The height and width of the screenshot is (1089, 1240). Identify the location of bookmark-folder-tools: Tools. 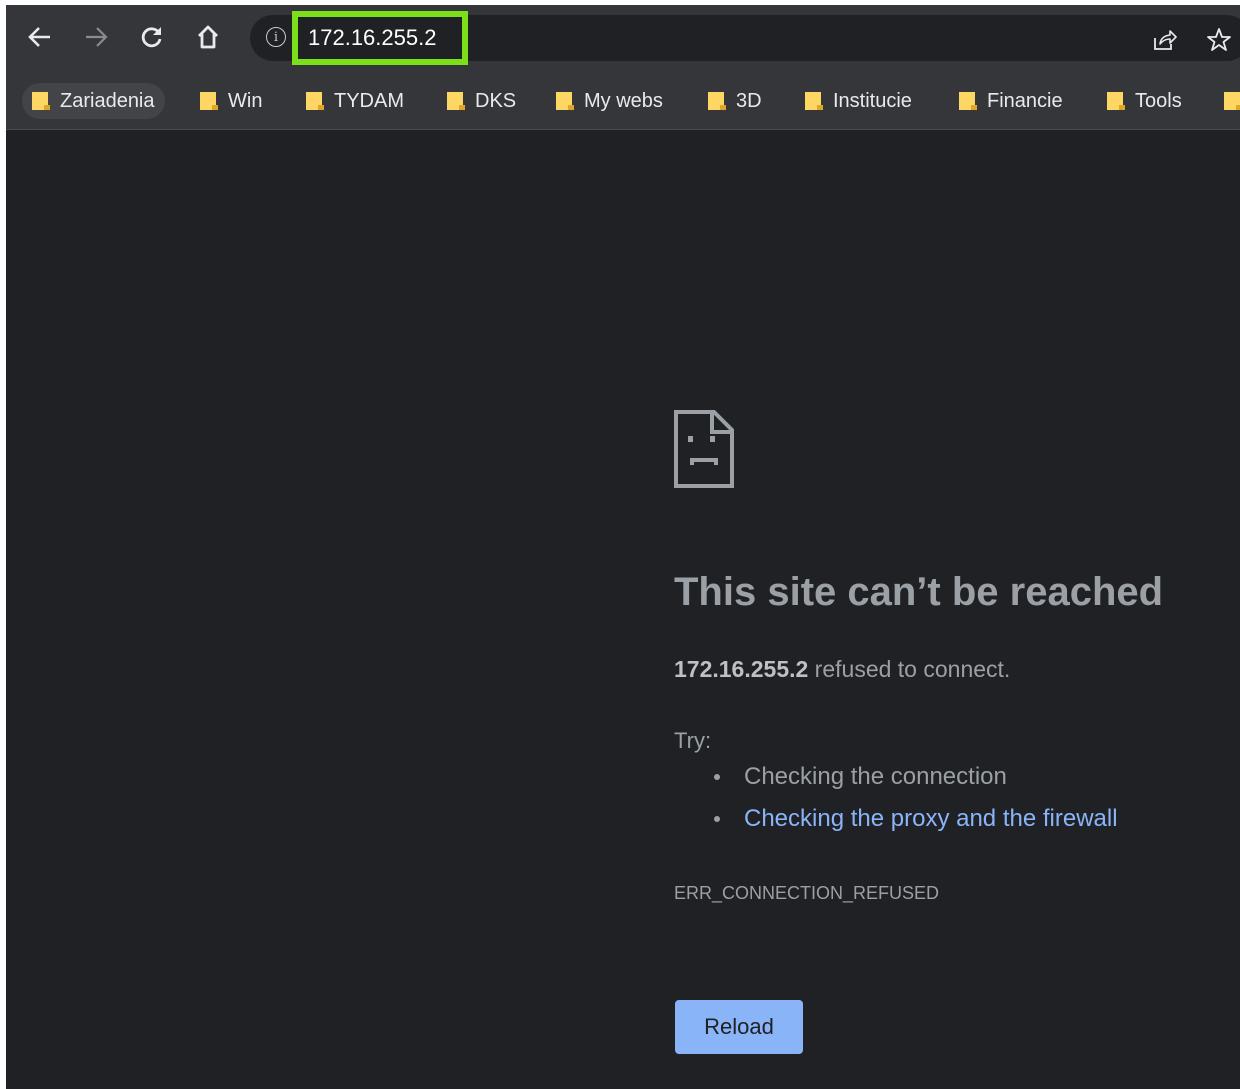
(1144, 101).